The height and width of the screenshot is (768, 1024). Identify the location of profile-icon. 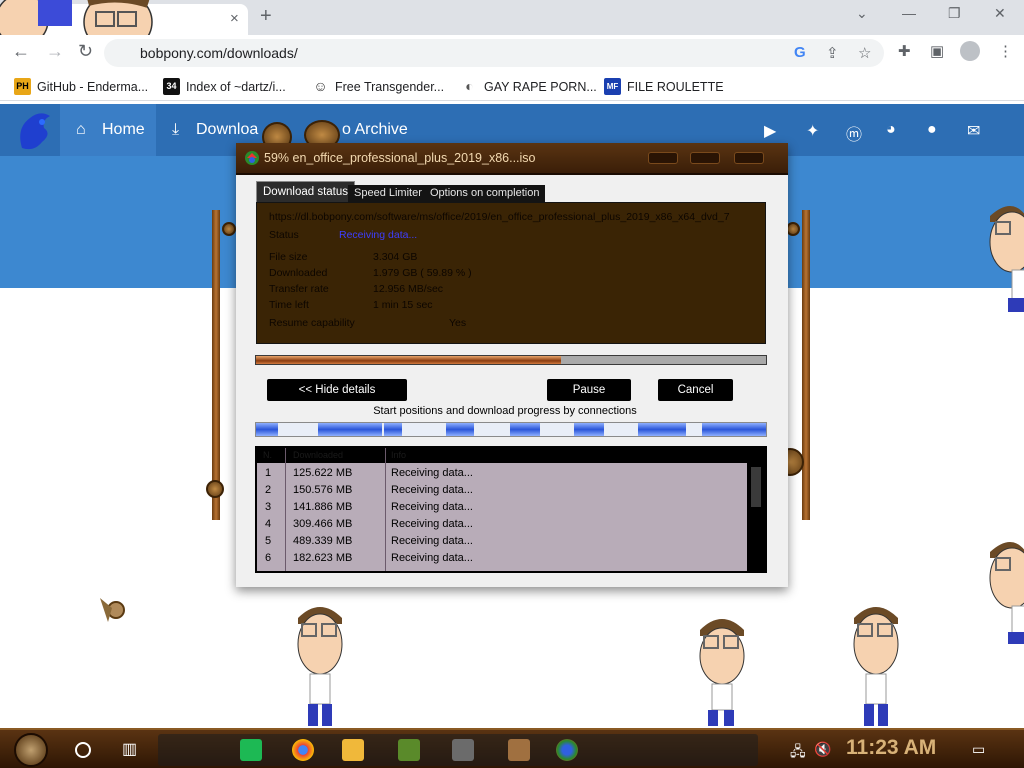
(970, 51).